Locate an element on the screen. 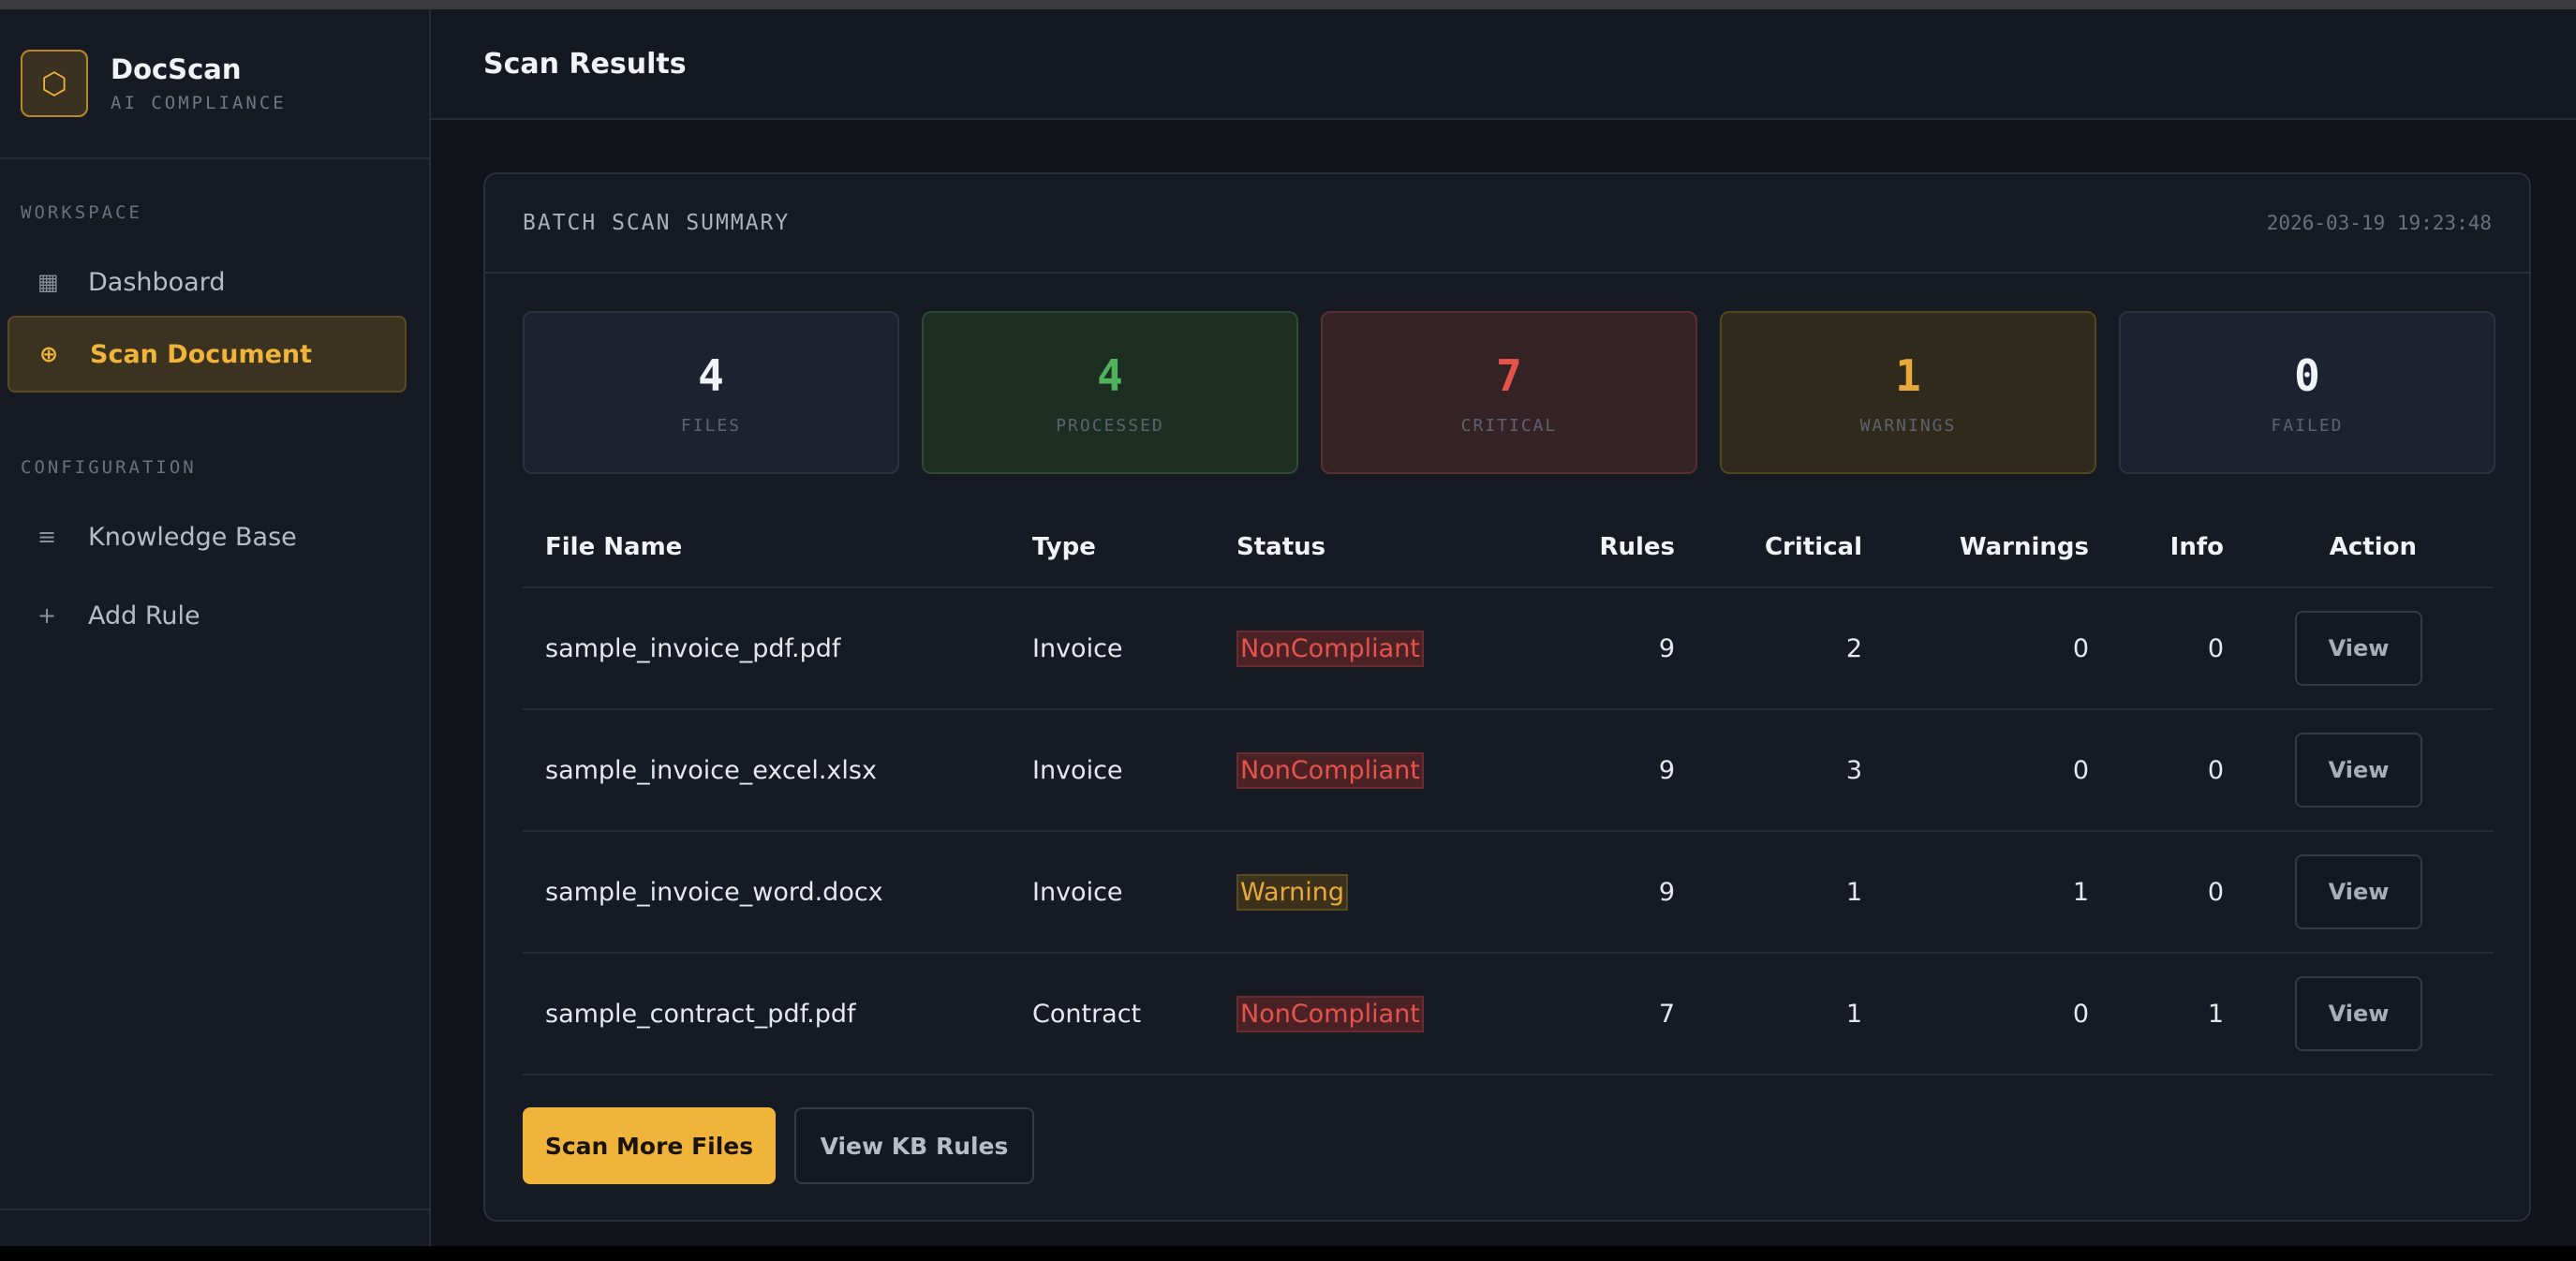  brand-name: DocScan is located at coordinates (177, 69).